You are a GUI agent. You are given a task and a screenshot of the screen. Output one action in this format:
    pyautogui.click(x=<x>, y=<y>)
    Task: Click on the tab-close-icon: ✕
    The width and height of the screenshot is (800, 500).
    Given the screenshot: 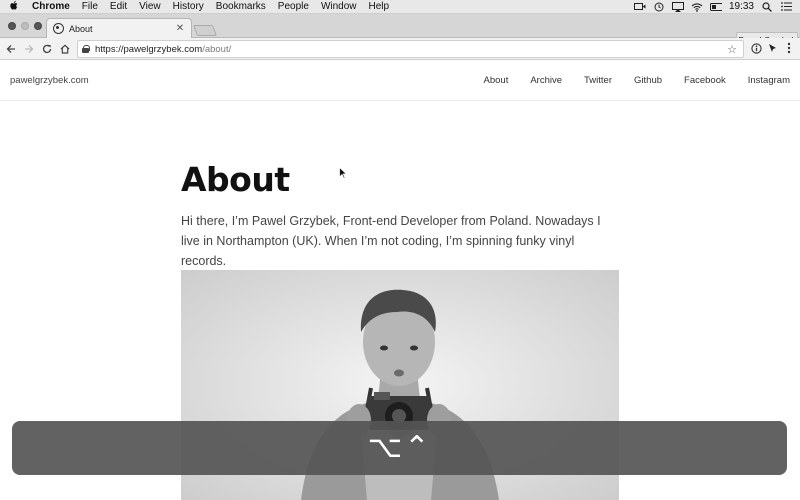 What is the action you would take?
    pyautogui.click(x=180, y=28)
    